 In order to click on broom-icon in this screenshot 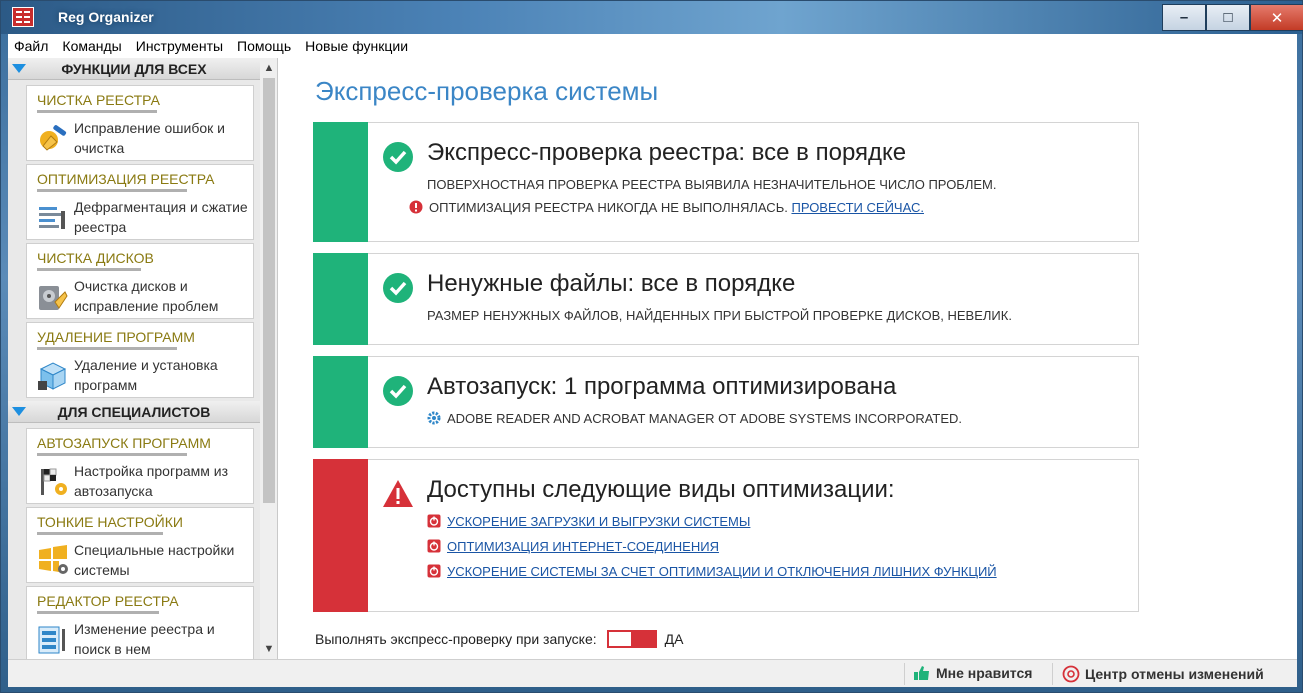, I will do `click(53, 138)`.